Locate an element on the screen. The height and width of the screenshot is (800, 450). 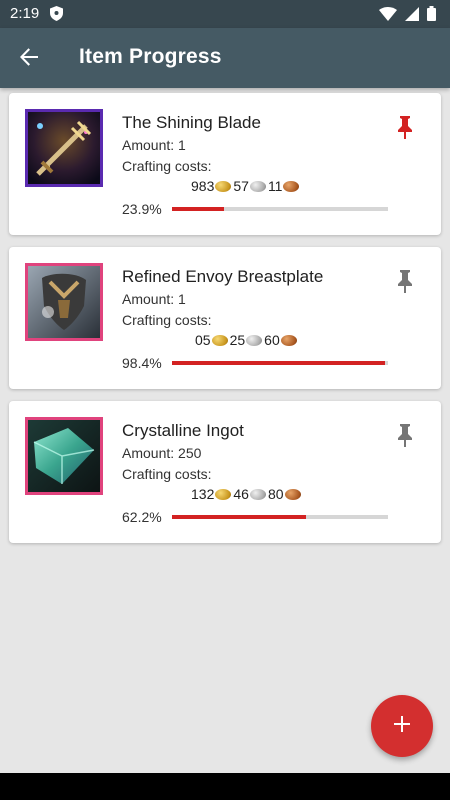
crafting-costs: 983 57 11 is located at coordinates (246, 186).